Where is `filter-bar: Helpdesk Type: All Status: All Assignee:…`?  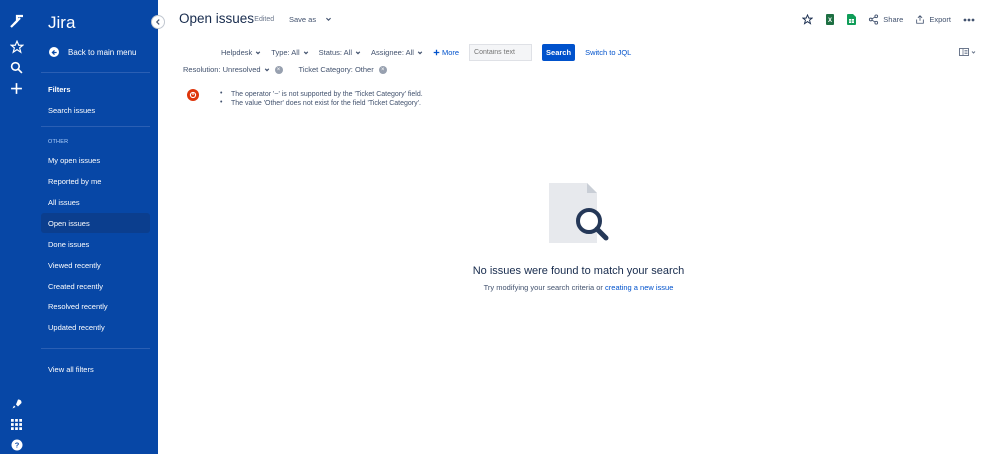 filter-bar: Helpdesk Type: All Status: All Assignee:… is located at coordinates (426, 52).